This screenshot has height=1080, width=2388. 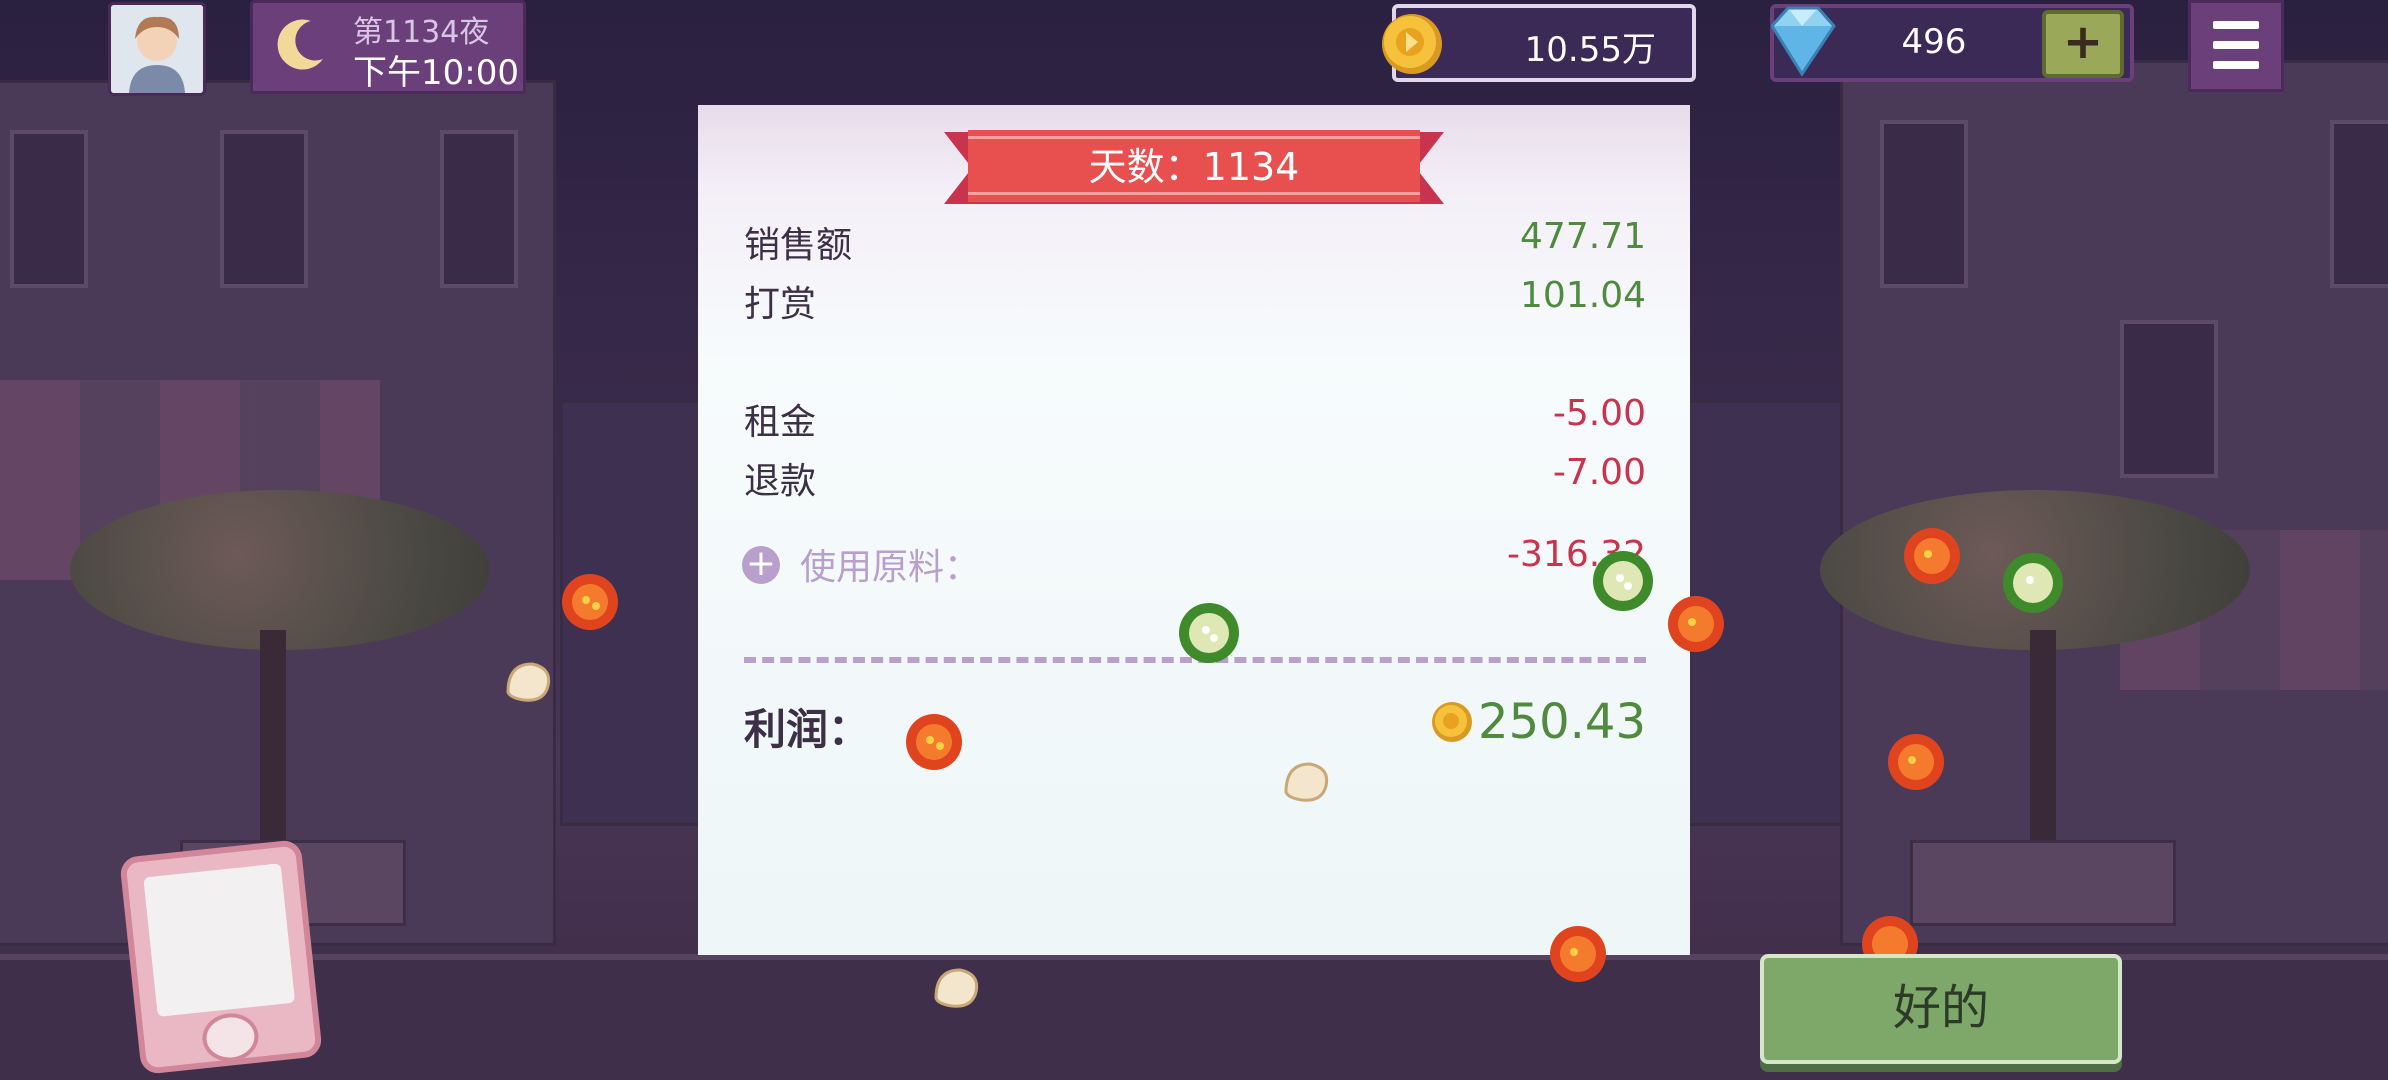 I want to click on sales-label: 销售额, so click(x=798, y=245).